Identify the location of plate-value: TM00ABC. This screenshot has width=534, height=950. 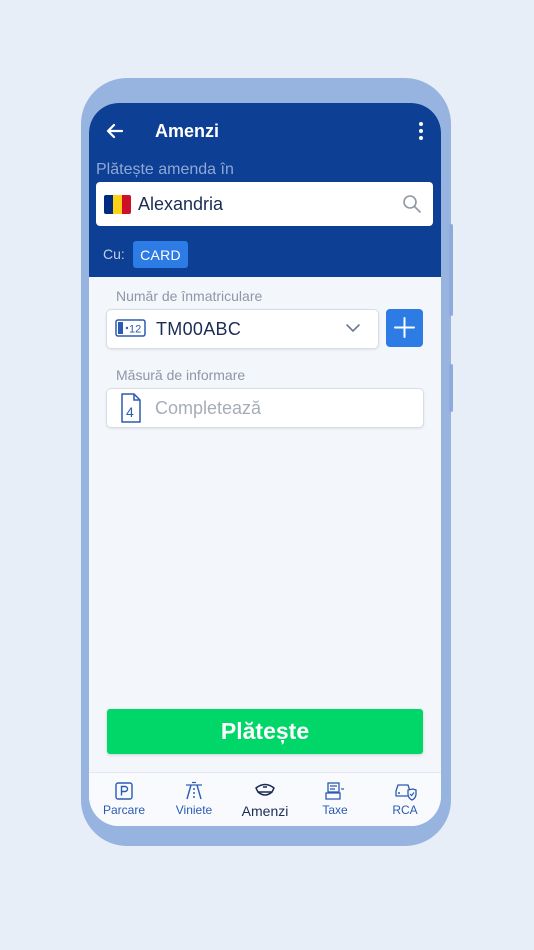
(199, 329).